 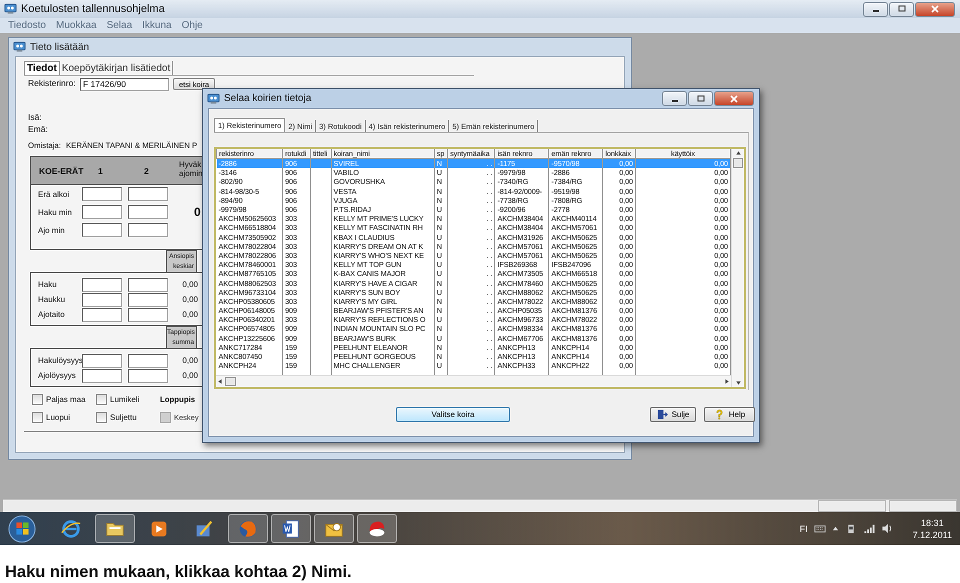 I want to click on exit-door-icon, so click(x=662, y=414).